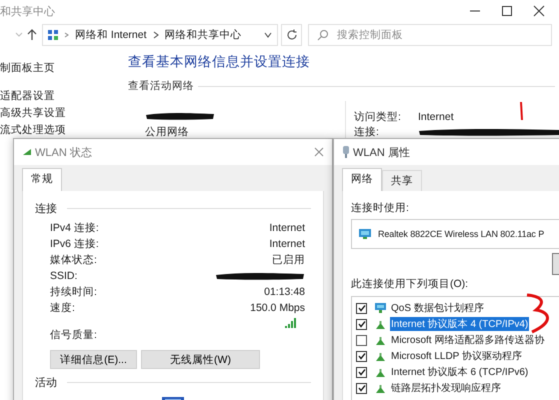 This screenshot has height=400, width=559. I want to click on breadcrumb-item: 网络和共享中心, so click(203, 35).